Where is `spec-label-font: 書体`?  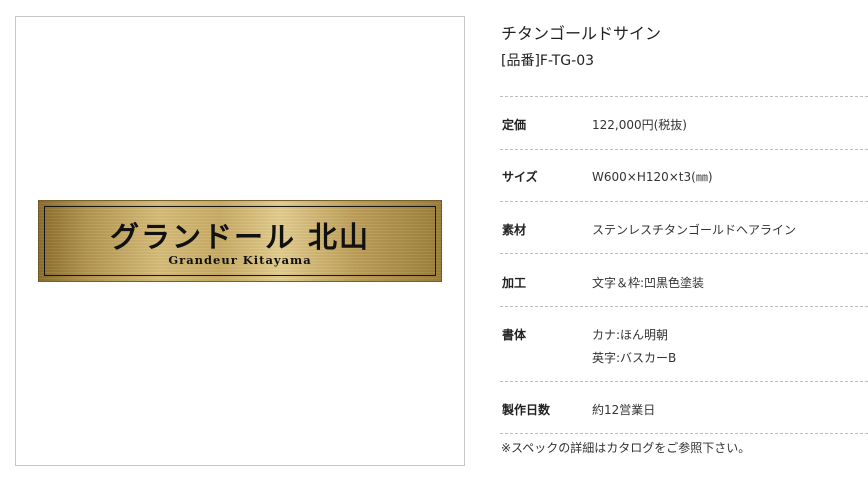
spec-label-font: 書体 is located at coordinates (514, 335).